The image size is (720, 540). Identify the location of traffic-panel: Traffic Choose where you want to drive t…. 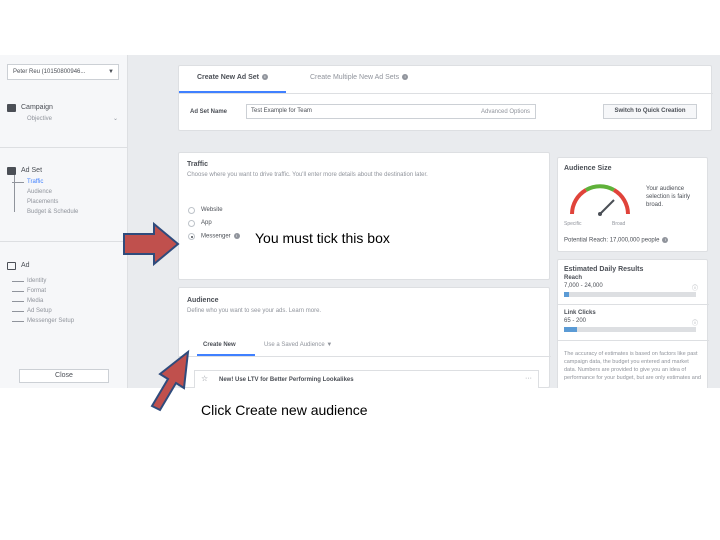
(364, 216).